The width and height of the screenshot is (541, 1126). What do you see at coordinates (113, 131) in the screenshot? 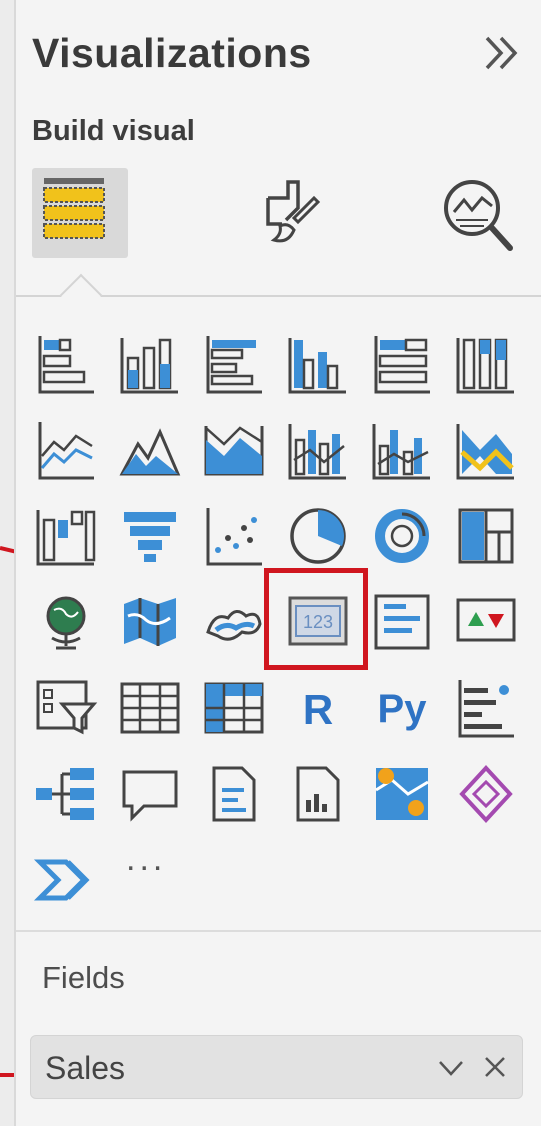
I see `build-visual-label: Build visual` at bounding box center [113, 131].